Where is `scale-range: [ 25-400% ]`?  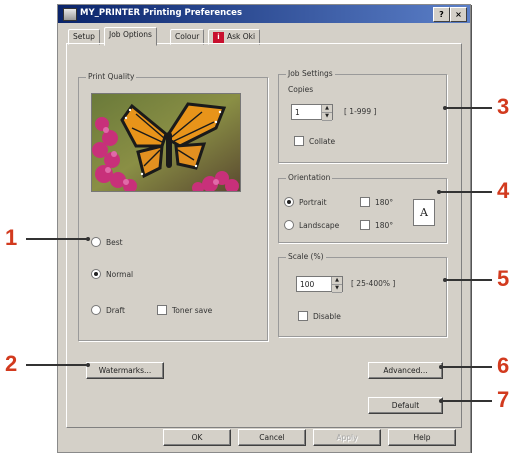 scale-range: [ 25-400% ] is located at coordinates (373, 283).